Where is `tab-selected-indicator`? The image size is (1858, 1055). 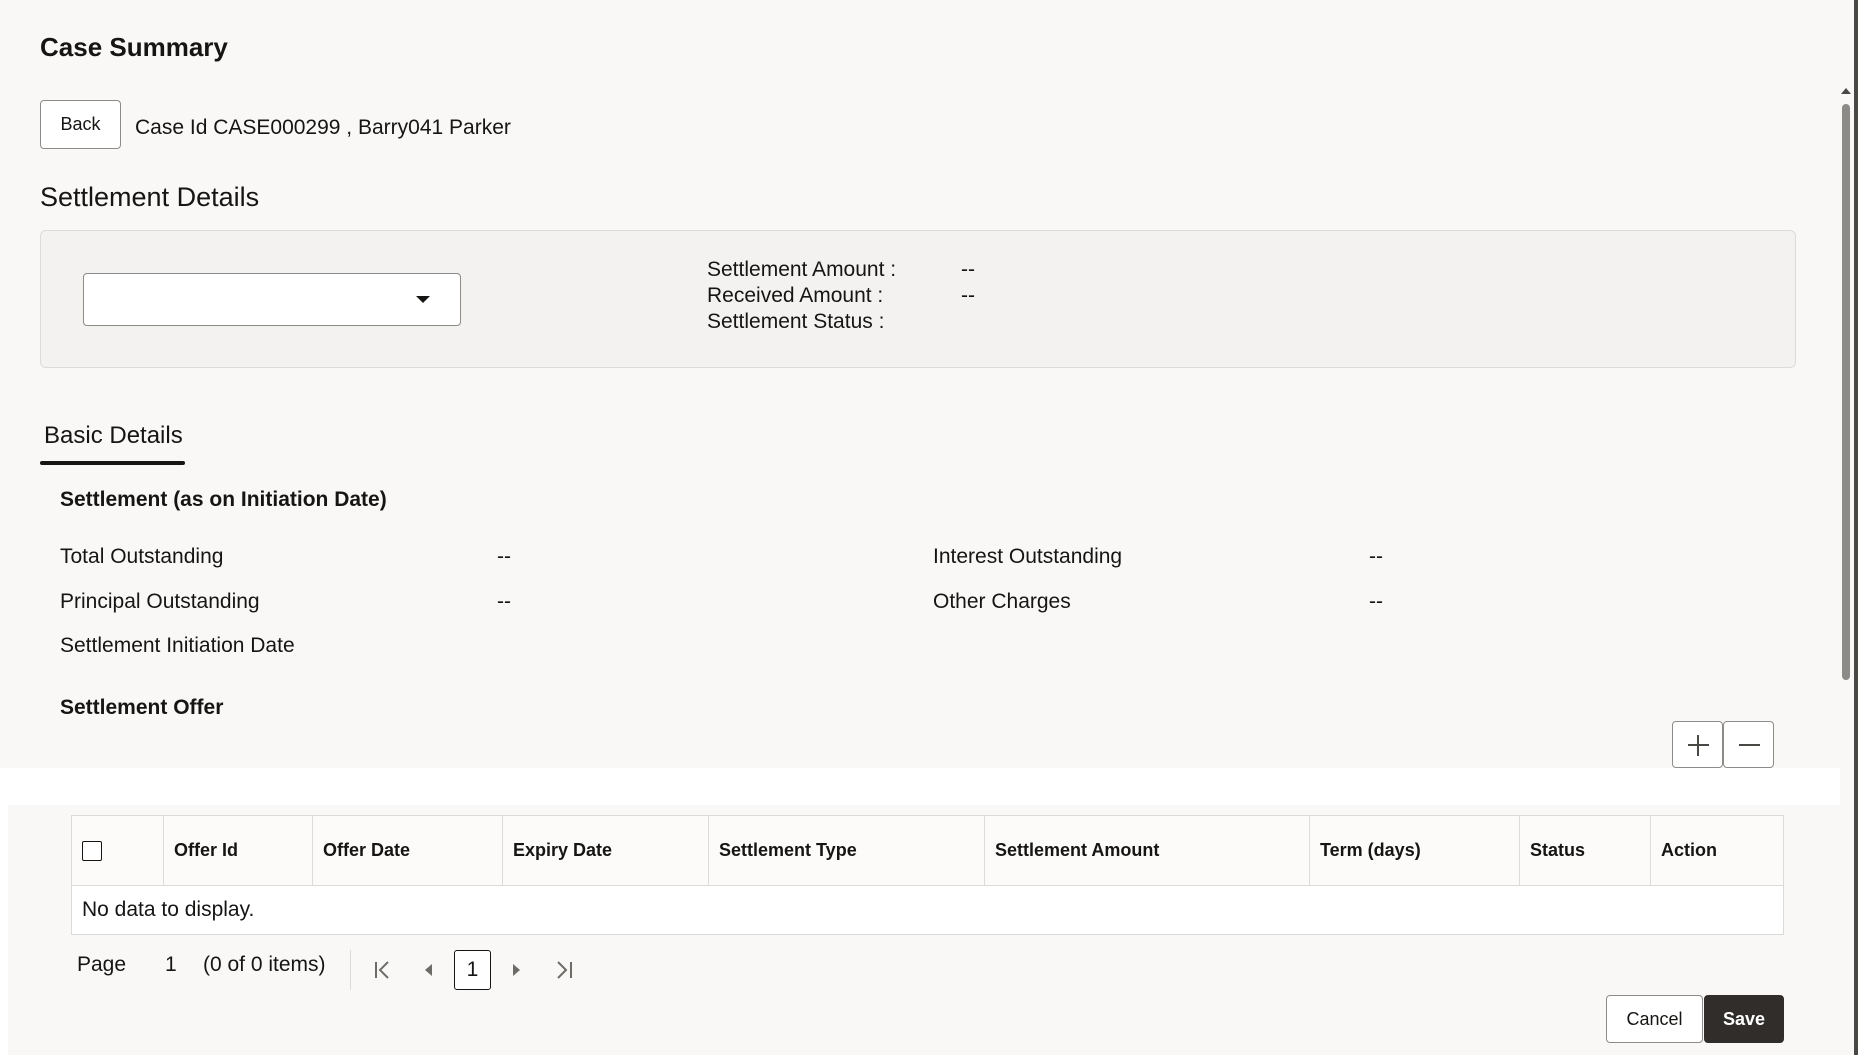
tab-selected-indicator is located at coordinates (112, 463).